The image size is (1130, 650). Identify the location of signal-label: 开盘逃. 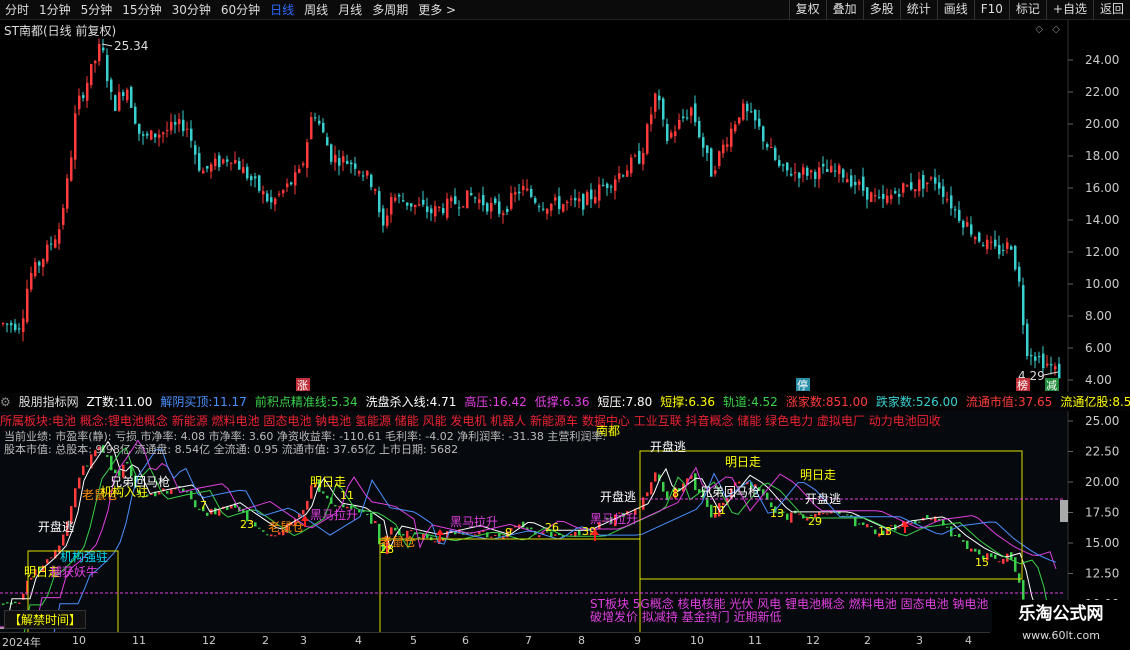
(56, 526).